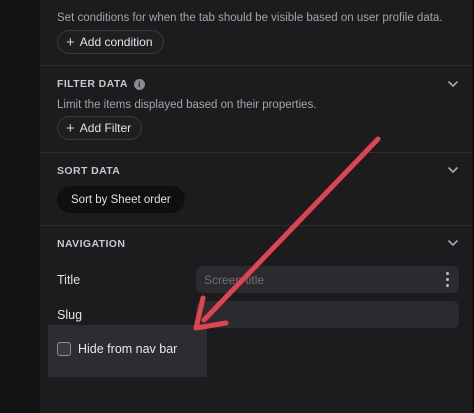 This screenshot has width=474, height=413. What do you see at coordinates (64, 349) in the screenshot?
I see `hide-from-nav-checkbox` at bounding box center [64, 349].